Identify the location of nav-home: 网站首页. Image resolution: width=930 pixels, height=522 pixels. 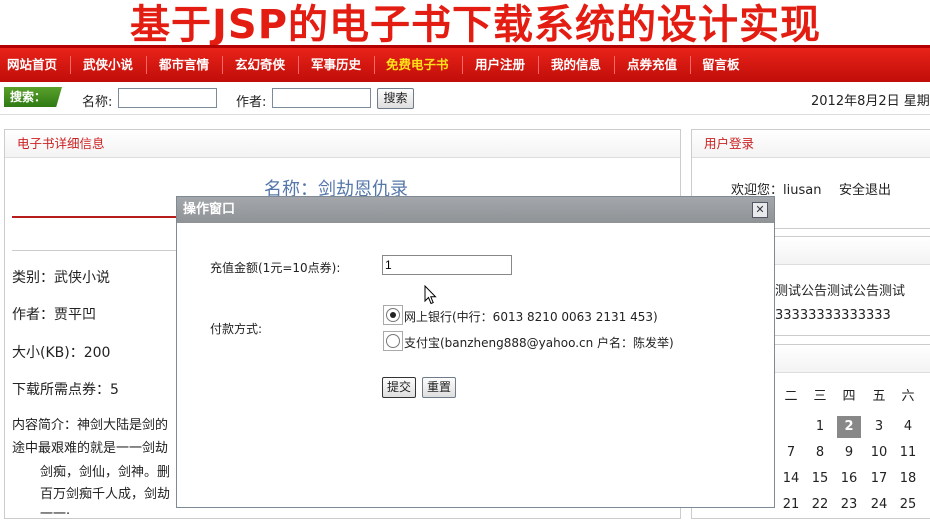
(32, 65).